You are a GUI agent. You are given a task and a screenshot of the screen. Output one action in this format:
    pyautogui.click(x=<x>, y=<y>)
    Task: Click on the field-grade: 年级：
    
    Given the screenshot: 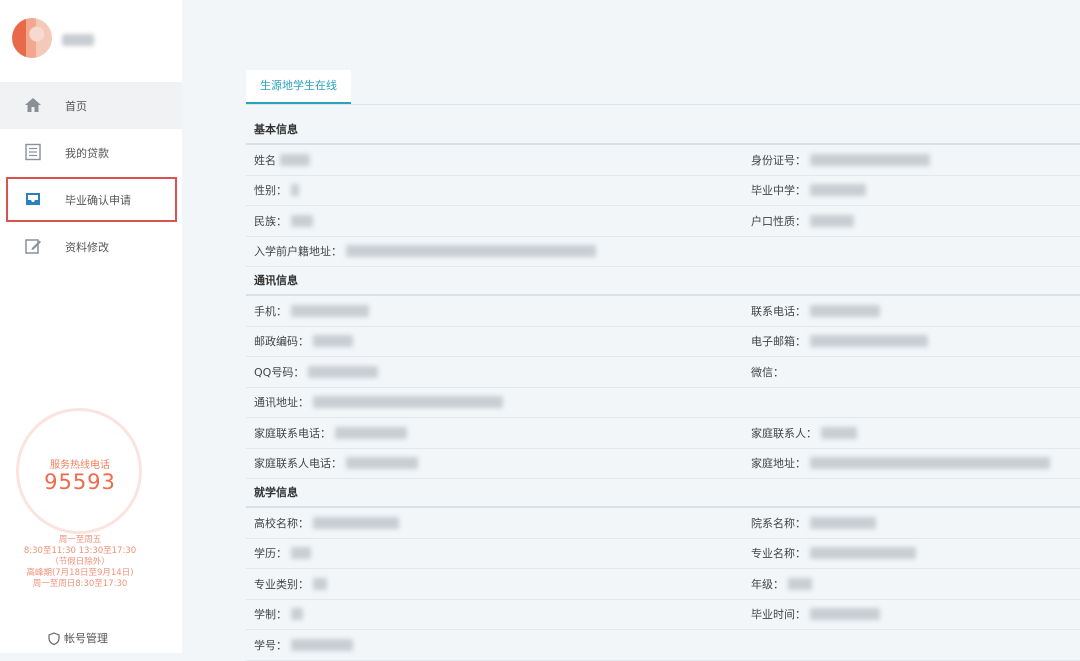 What is the action you would take?
    pyautogui.click(x=781, y=583)
    